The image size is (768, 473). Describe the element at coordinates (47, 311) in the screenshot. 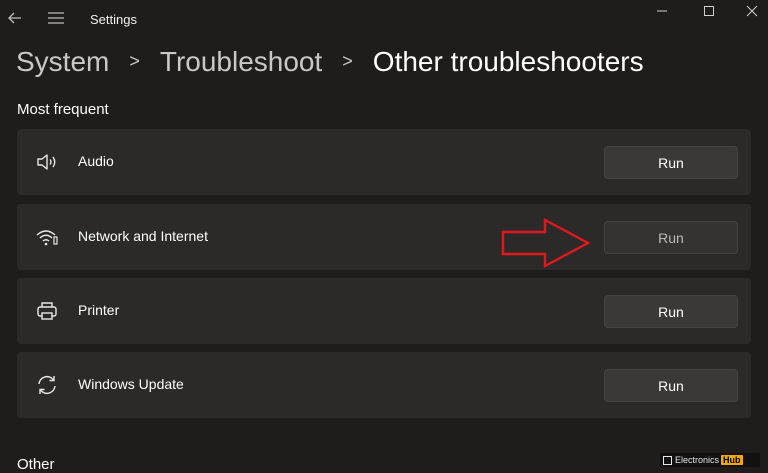

I see `printer-icon` at that location.